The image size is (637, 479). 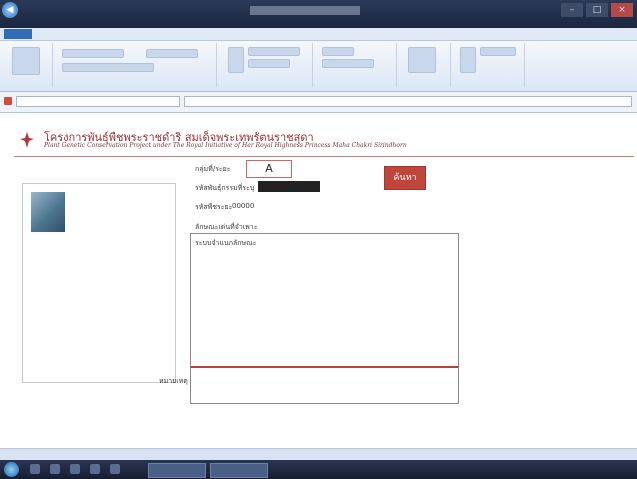 I want to click on object-url-field, so click(x=408, y=101).